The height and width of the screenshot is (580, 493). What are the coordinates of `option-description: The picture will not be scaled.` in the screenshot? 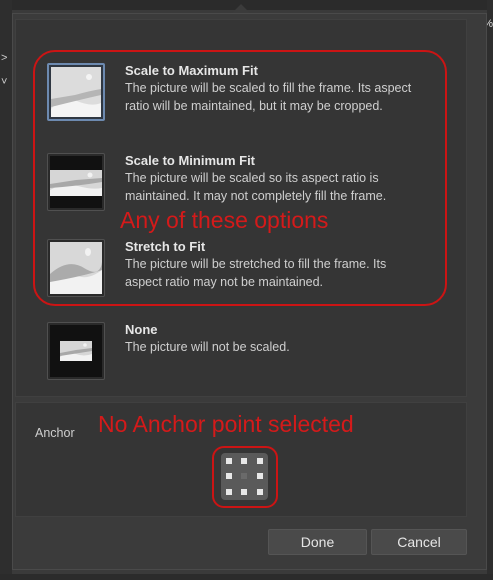 It's located at (207, 347).